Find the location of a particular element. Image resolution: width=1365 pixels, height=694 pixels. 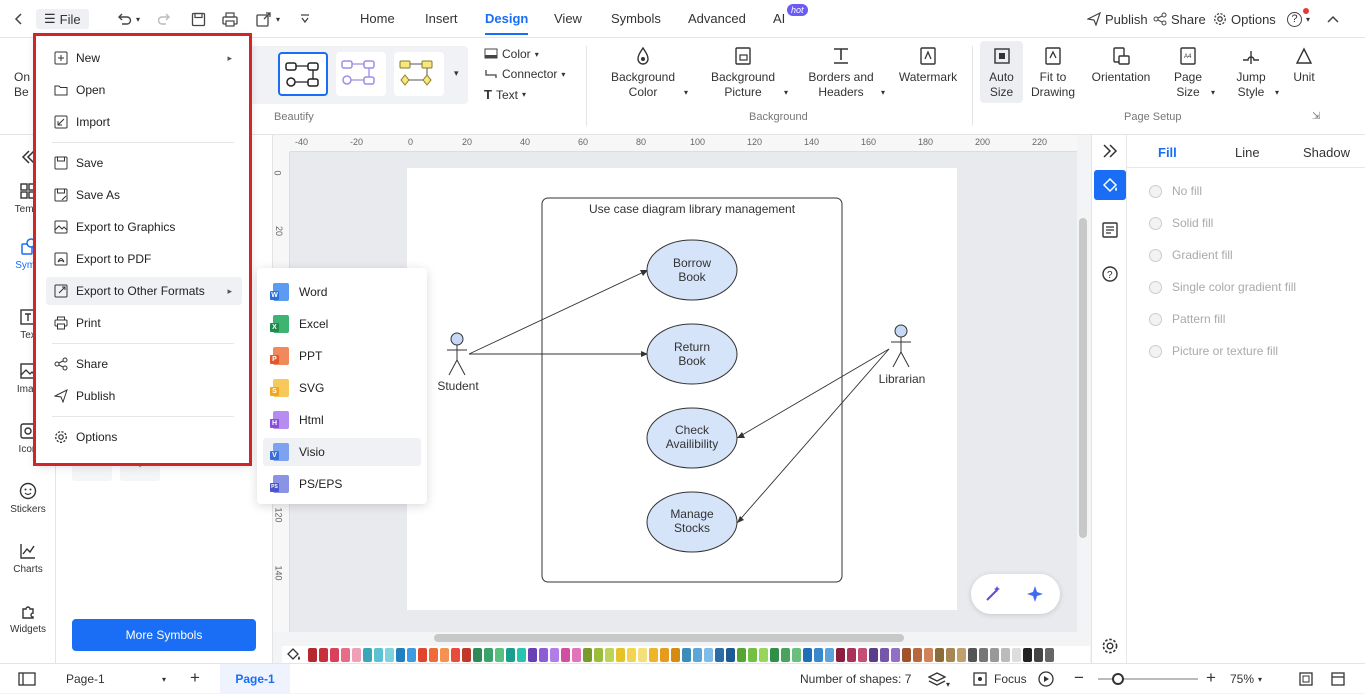

color-dropdown: Color ▾ is located at coordinates (511, 54).